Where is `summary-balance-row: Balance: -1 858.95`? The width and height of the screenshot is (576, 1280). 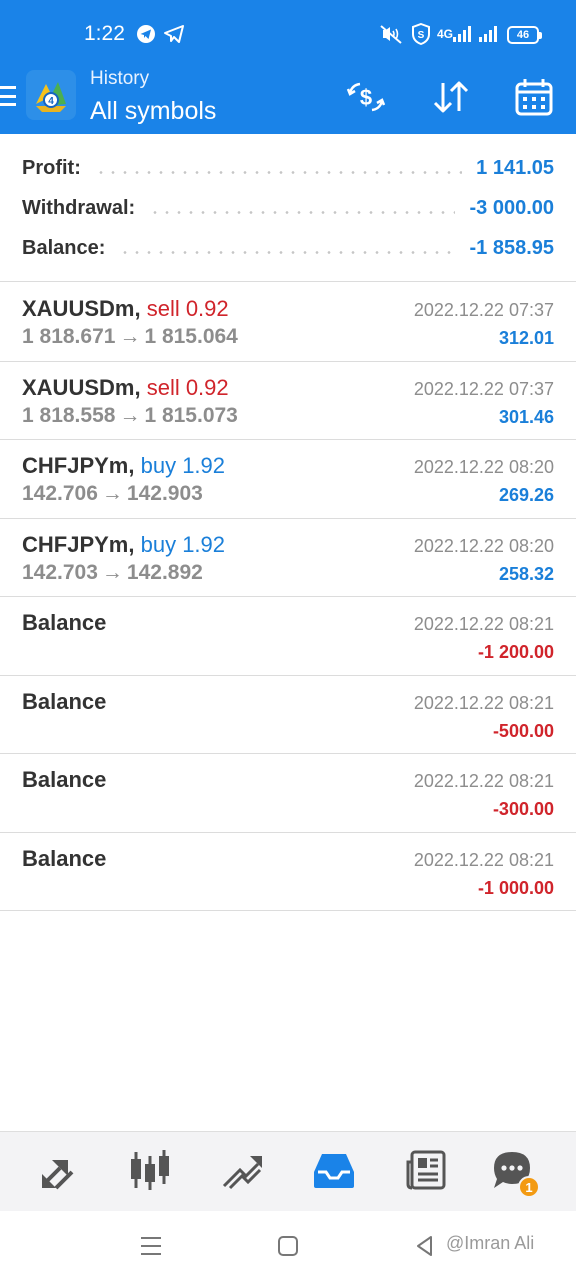
summary-balance-row: Balance: -1 858.95 is located at coordinates (288, 248).